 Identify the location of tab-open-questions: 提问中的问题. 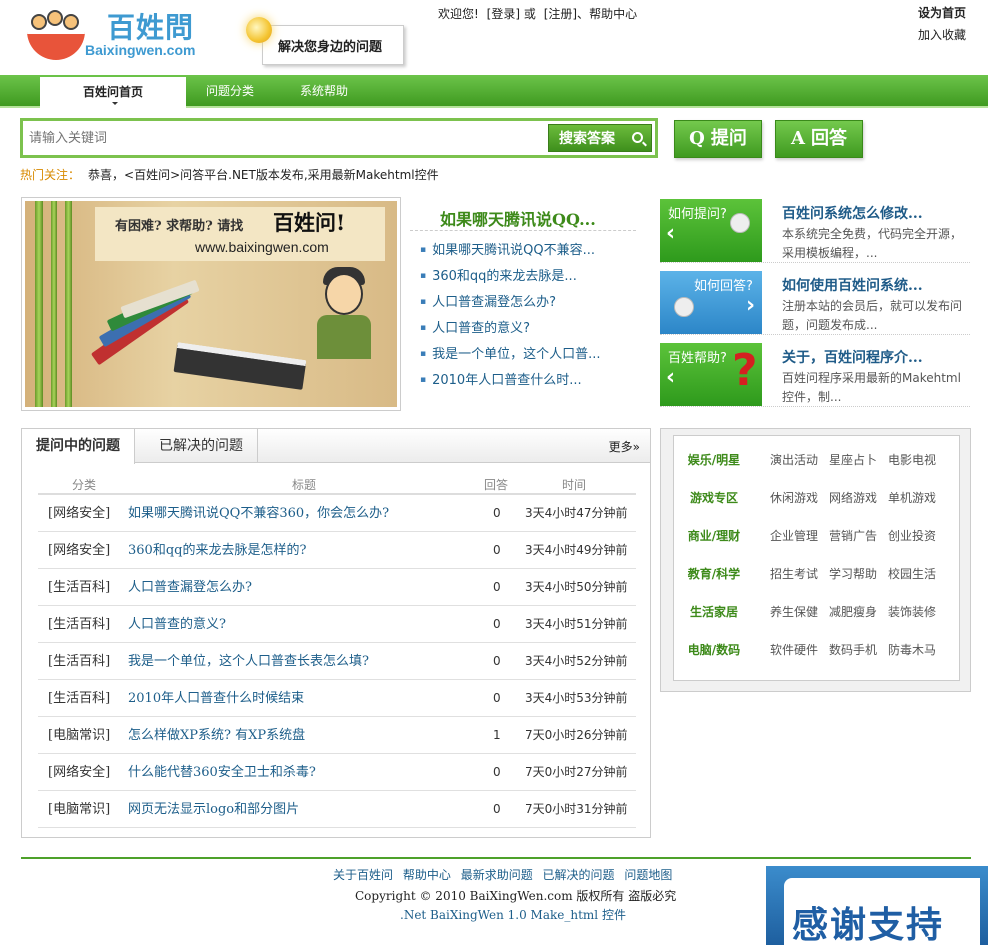
(78, 446).